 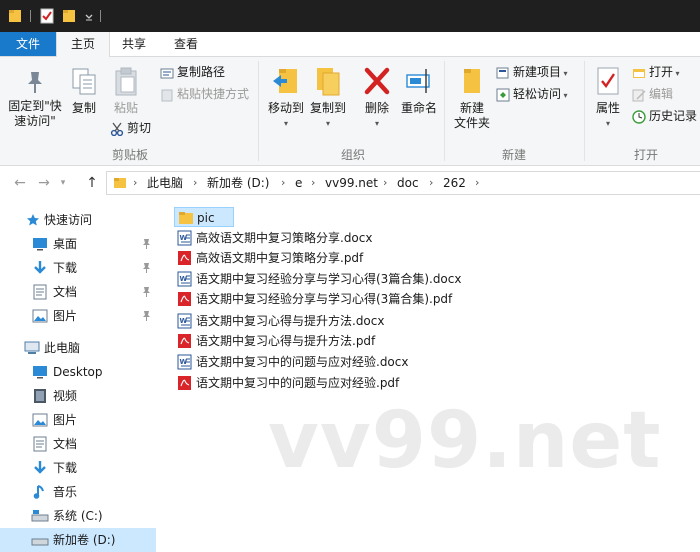 What do you see at coordinates (40, 467) in the screenshot?
I see `download-arrow-icon` at bounding box center [40, 467].